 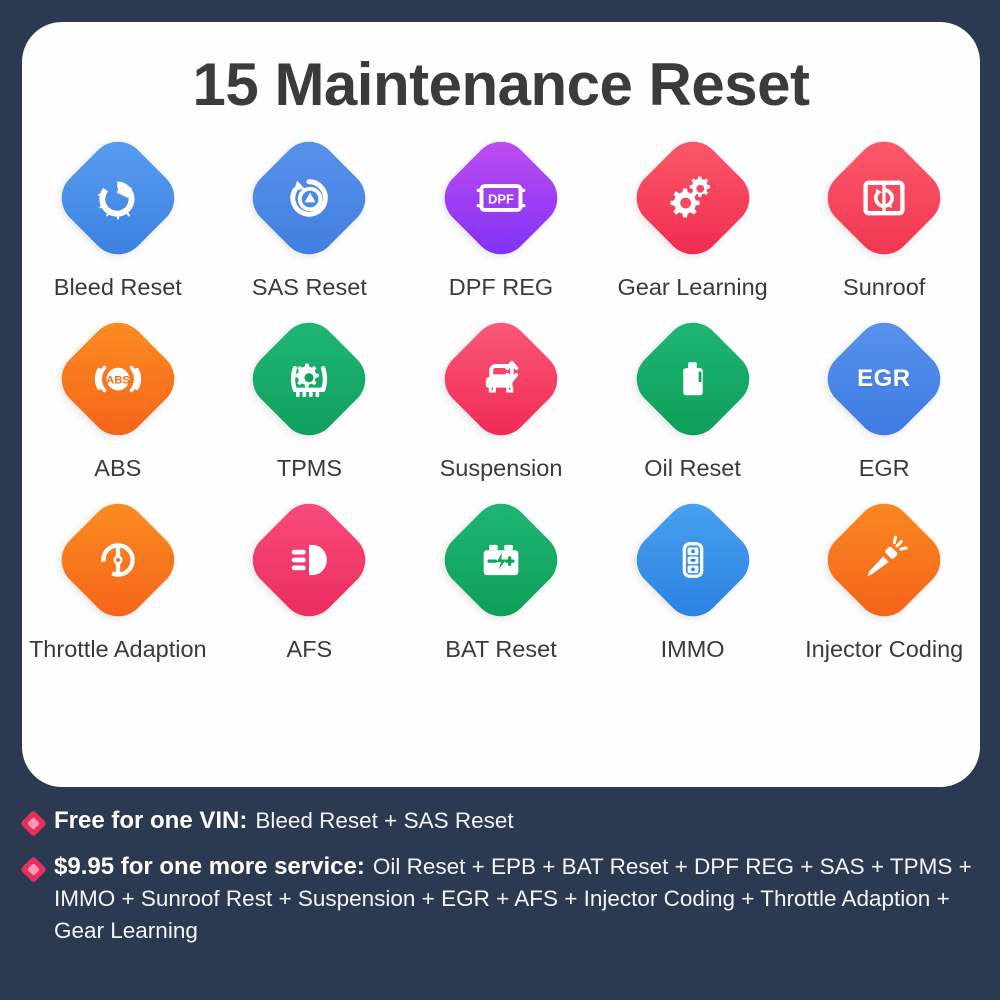 I want to click on feature-cell: IMMO, so click(x=693, y=577).